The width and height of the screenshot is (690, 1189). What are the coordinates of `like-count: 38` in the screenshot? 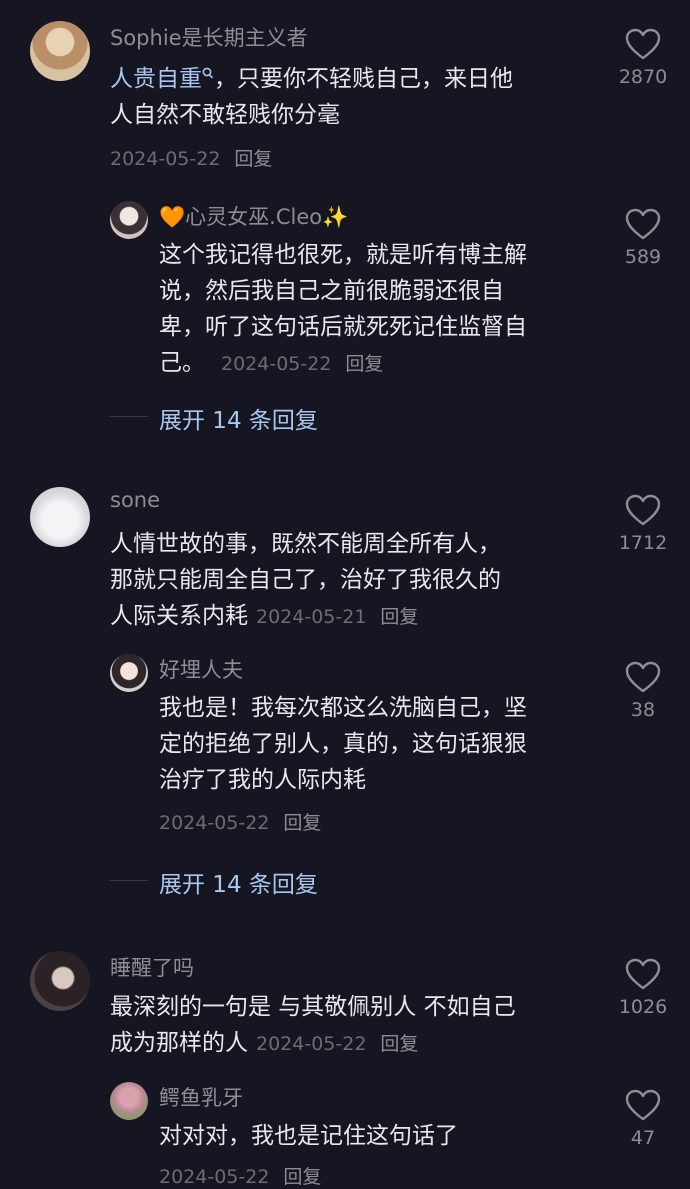 It's located at (643, 710).